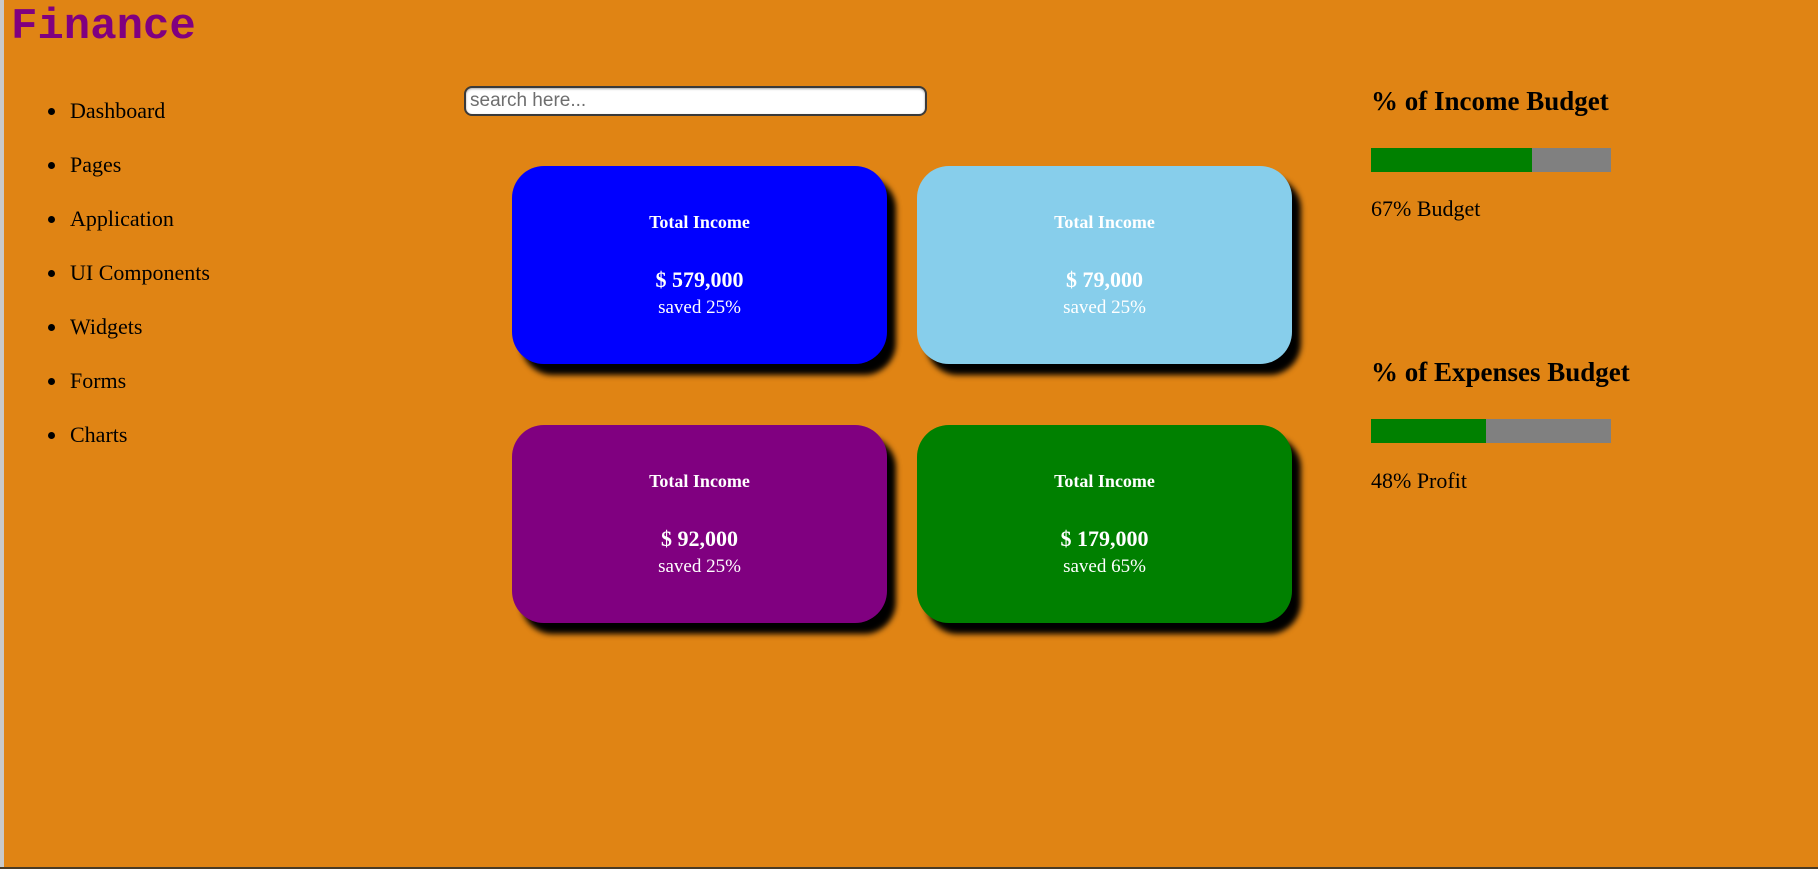 This screenshot has width=1818, height=869. Describe the element at coordinates (1426, 208) in the screenshot. I see `income-budget-label: 67% Budget` at that location.